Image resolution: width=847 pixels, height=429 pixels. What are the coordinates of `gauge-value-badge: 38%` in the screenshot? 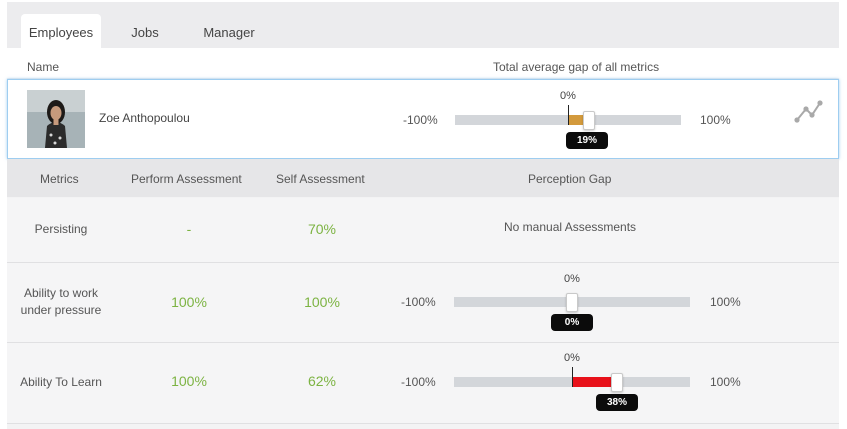 It's located at (617, 402).